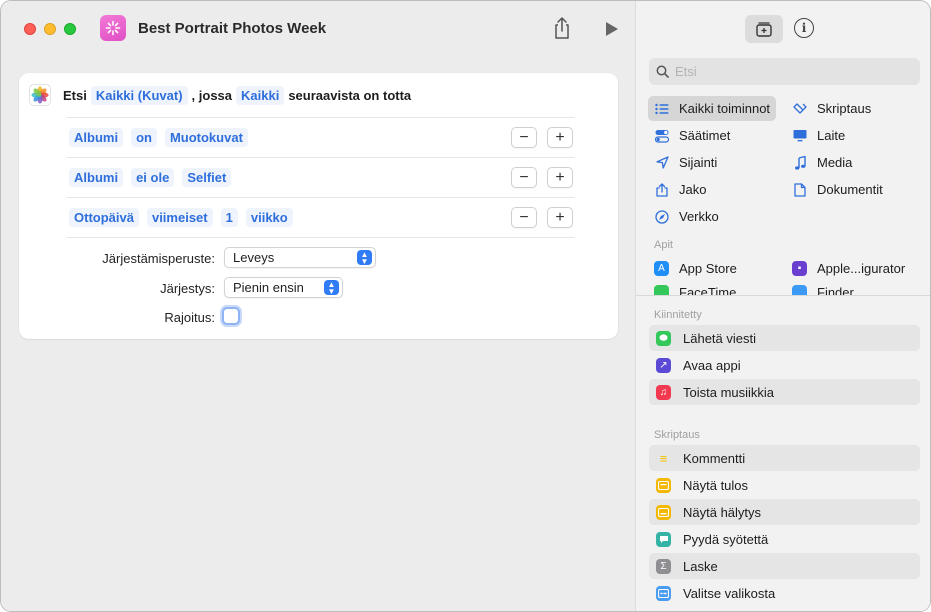  What do you see at coordinates (663, 566) in the screenshot?
I see `calculate-icon: Σ` at bounding box center [663, 566].